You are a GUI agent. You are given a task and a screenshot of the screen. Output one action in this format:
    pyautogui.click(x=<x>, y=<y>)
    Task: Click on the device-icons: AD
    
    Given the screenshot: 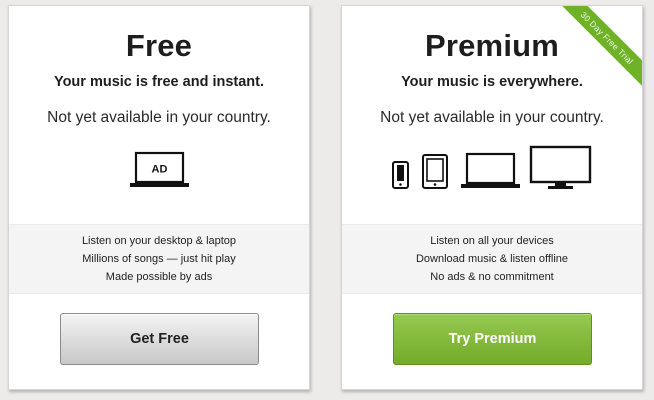 What is the action you would take?
    pyautogui.click(x=159, y=169)
    